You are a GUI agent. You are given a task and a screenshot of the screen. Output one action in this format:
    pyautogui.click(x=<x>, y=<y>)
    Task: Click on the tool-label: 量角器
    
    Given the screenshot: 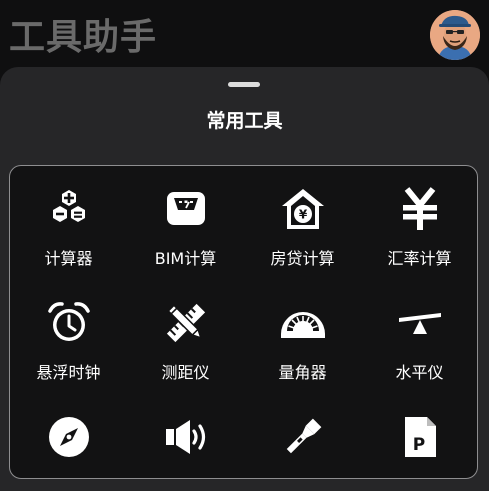 What is the action you would take?
    pyautogui.click(x=302, y=372)
    